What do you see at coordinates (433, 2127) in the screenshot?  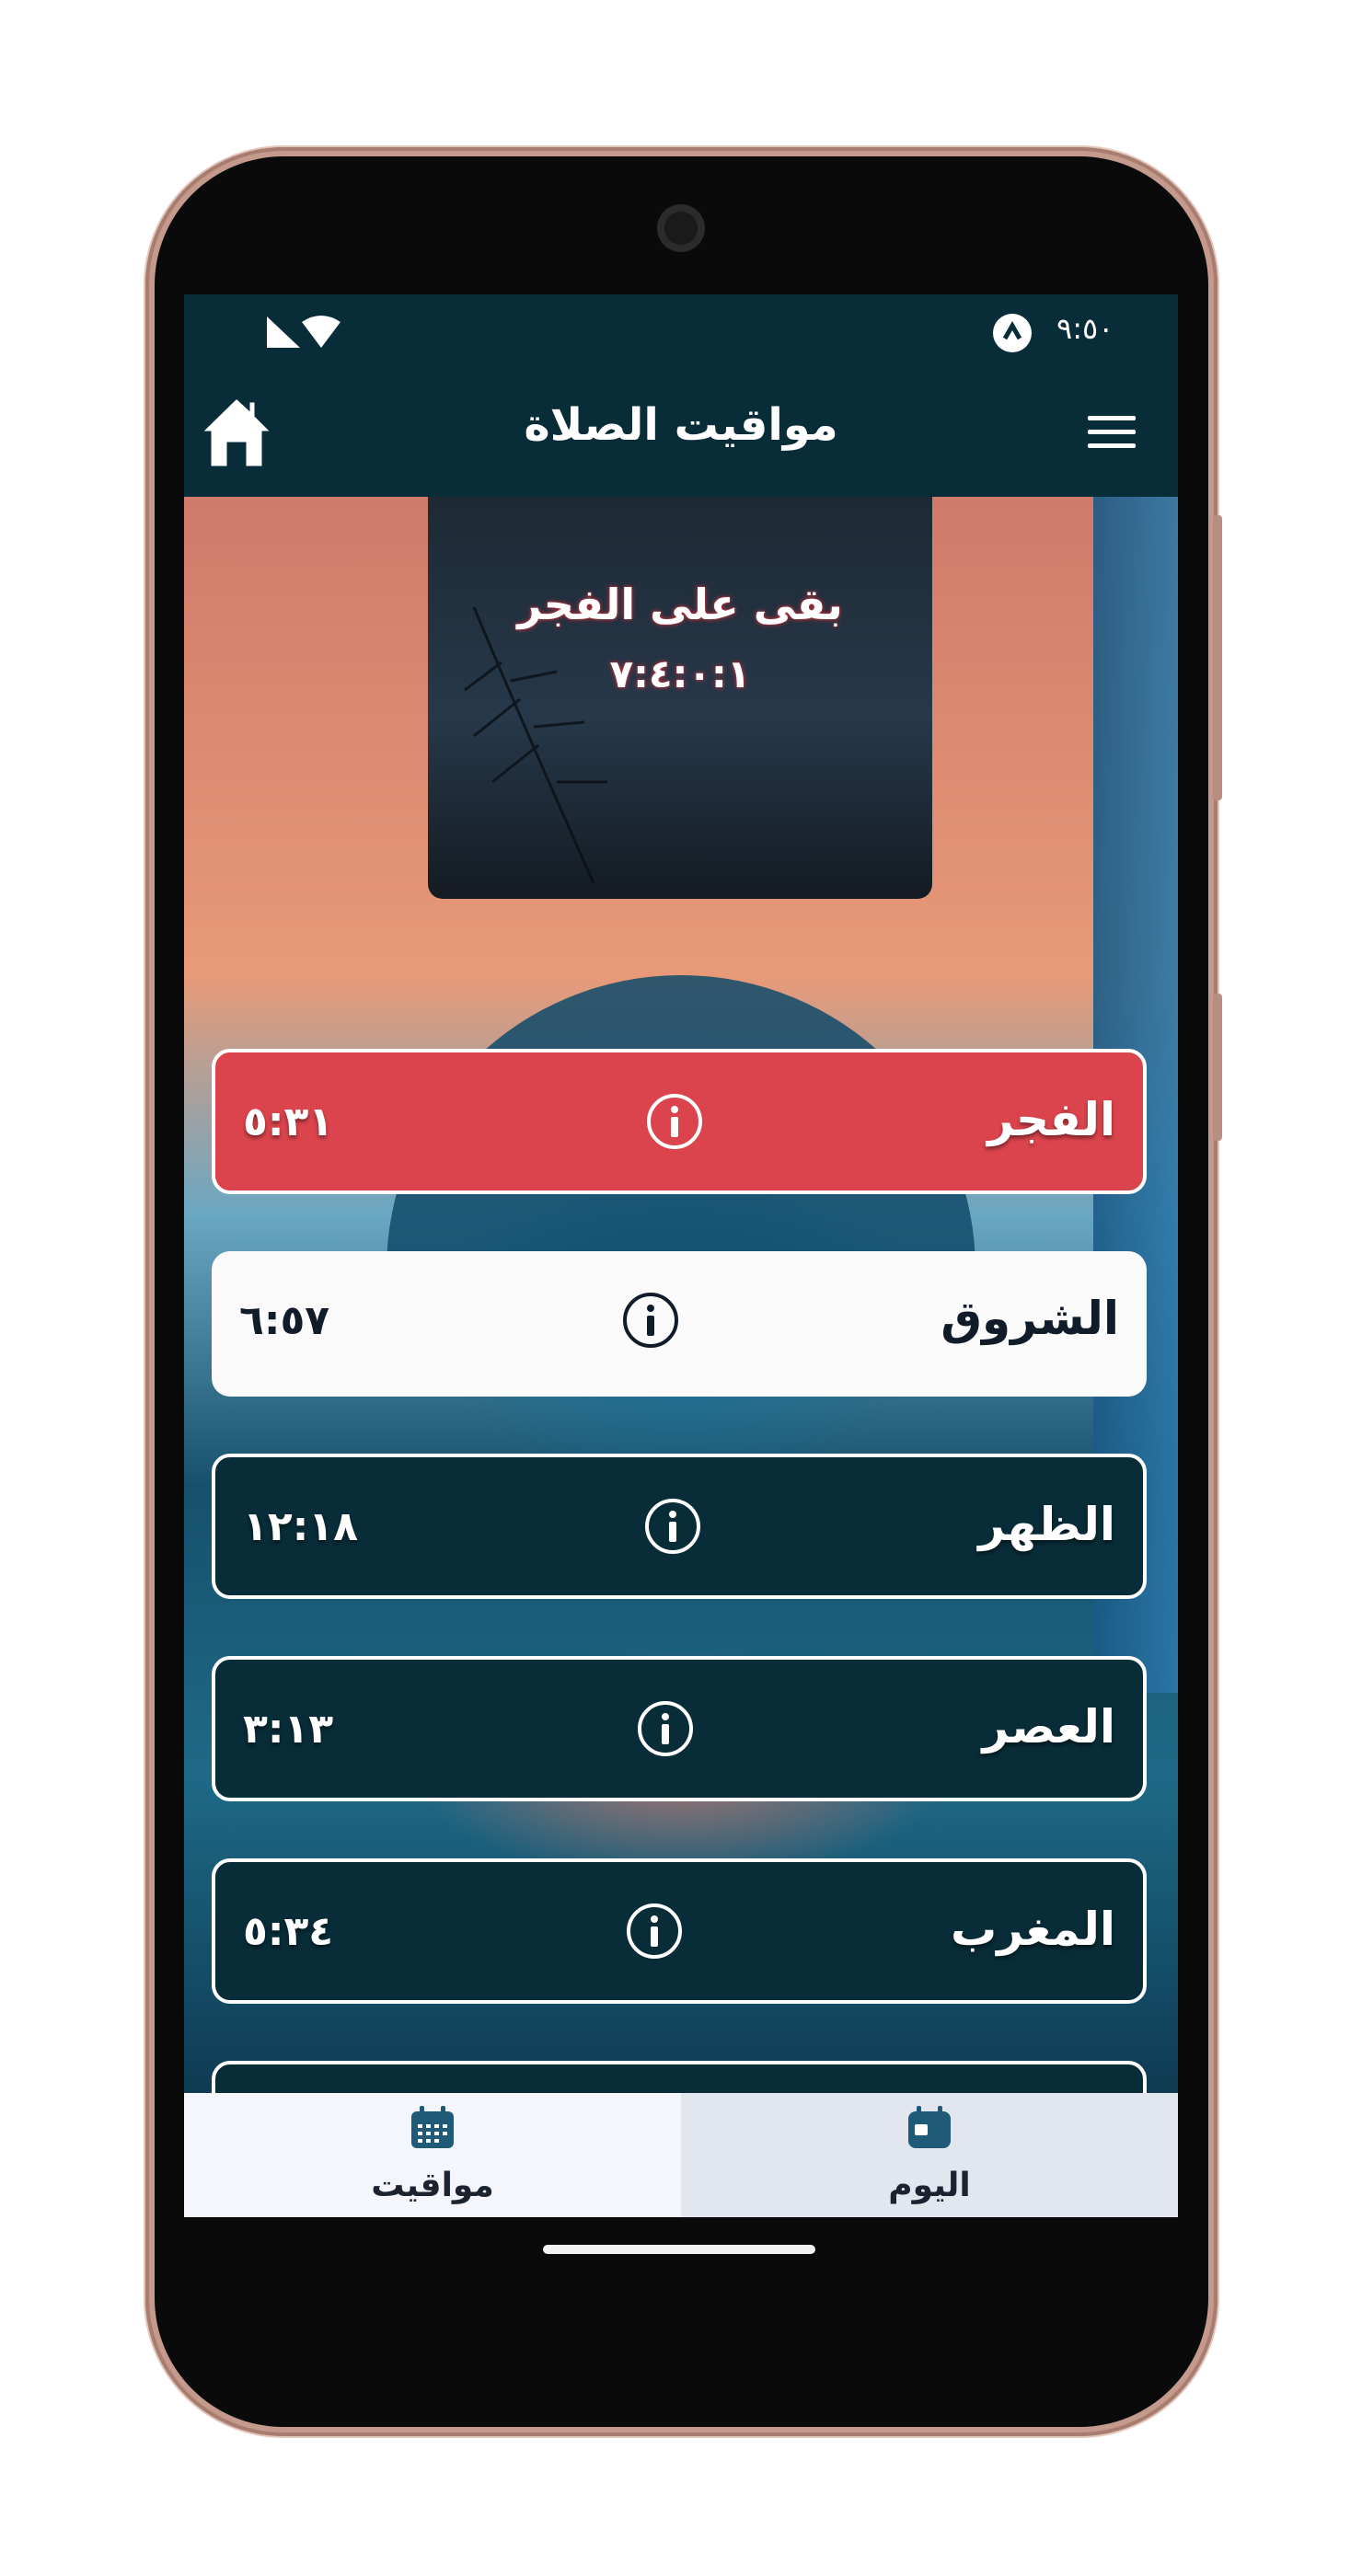 I see `calendar-month-icon` at bounding box center [433, 2127].